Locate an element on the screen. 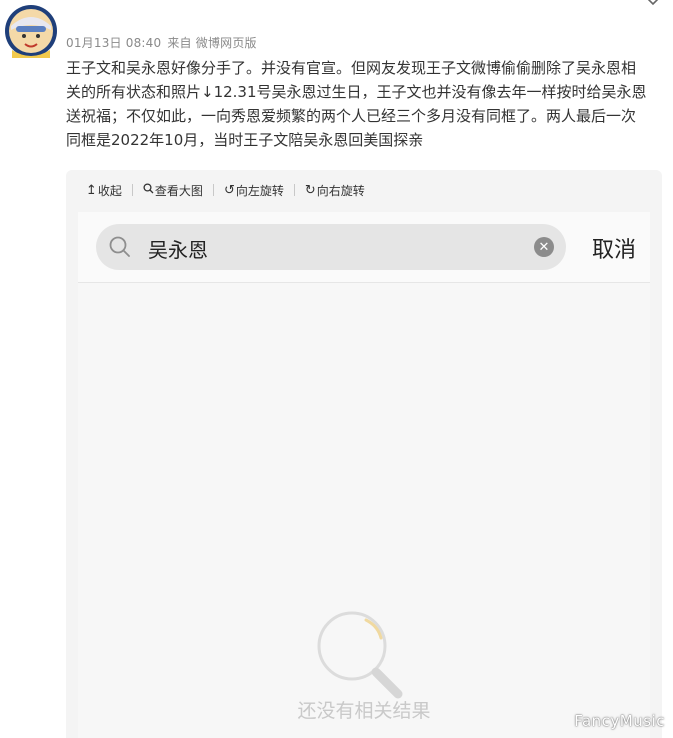 The width and height of the screenshot is (673, 738). view-large-button: 查看大图 is located at coordinates (173, 190).